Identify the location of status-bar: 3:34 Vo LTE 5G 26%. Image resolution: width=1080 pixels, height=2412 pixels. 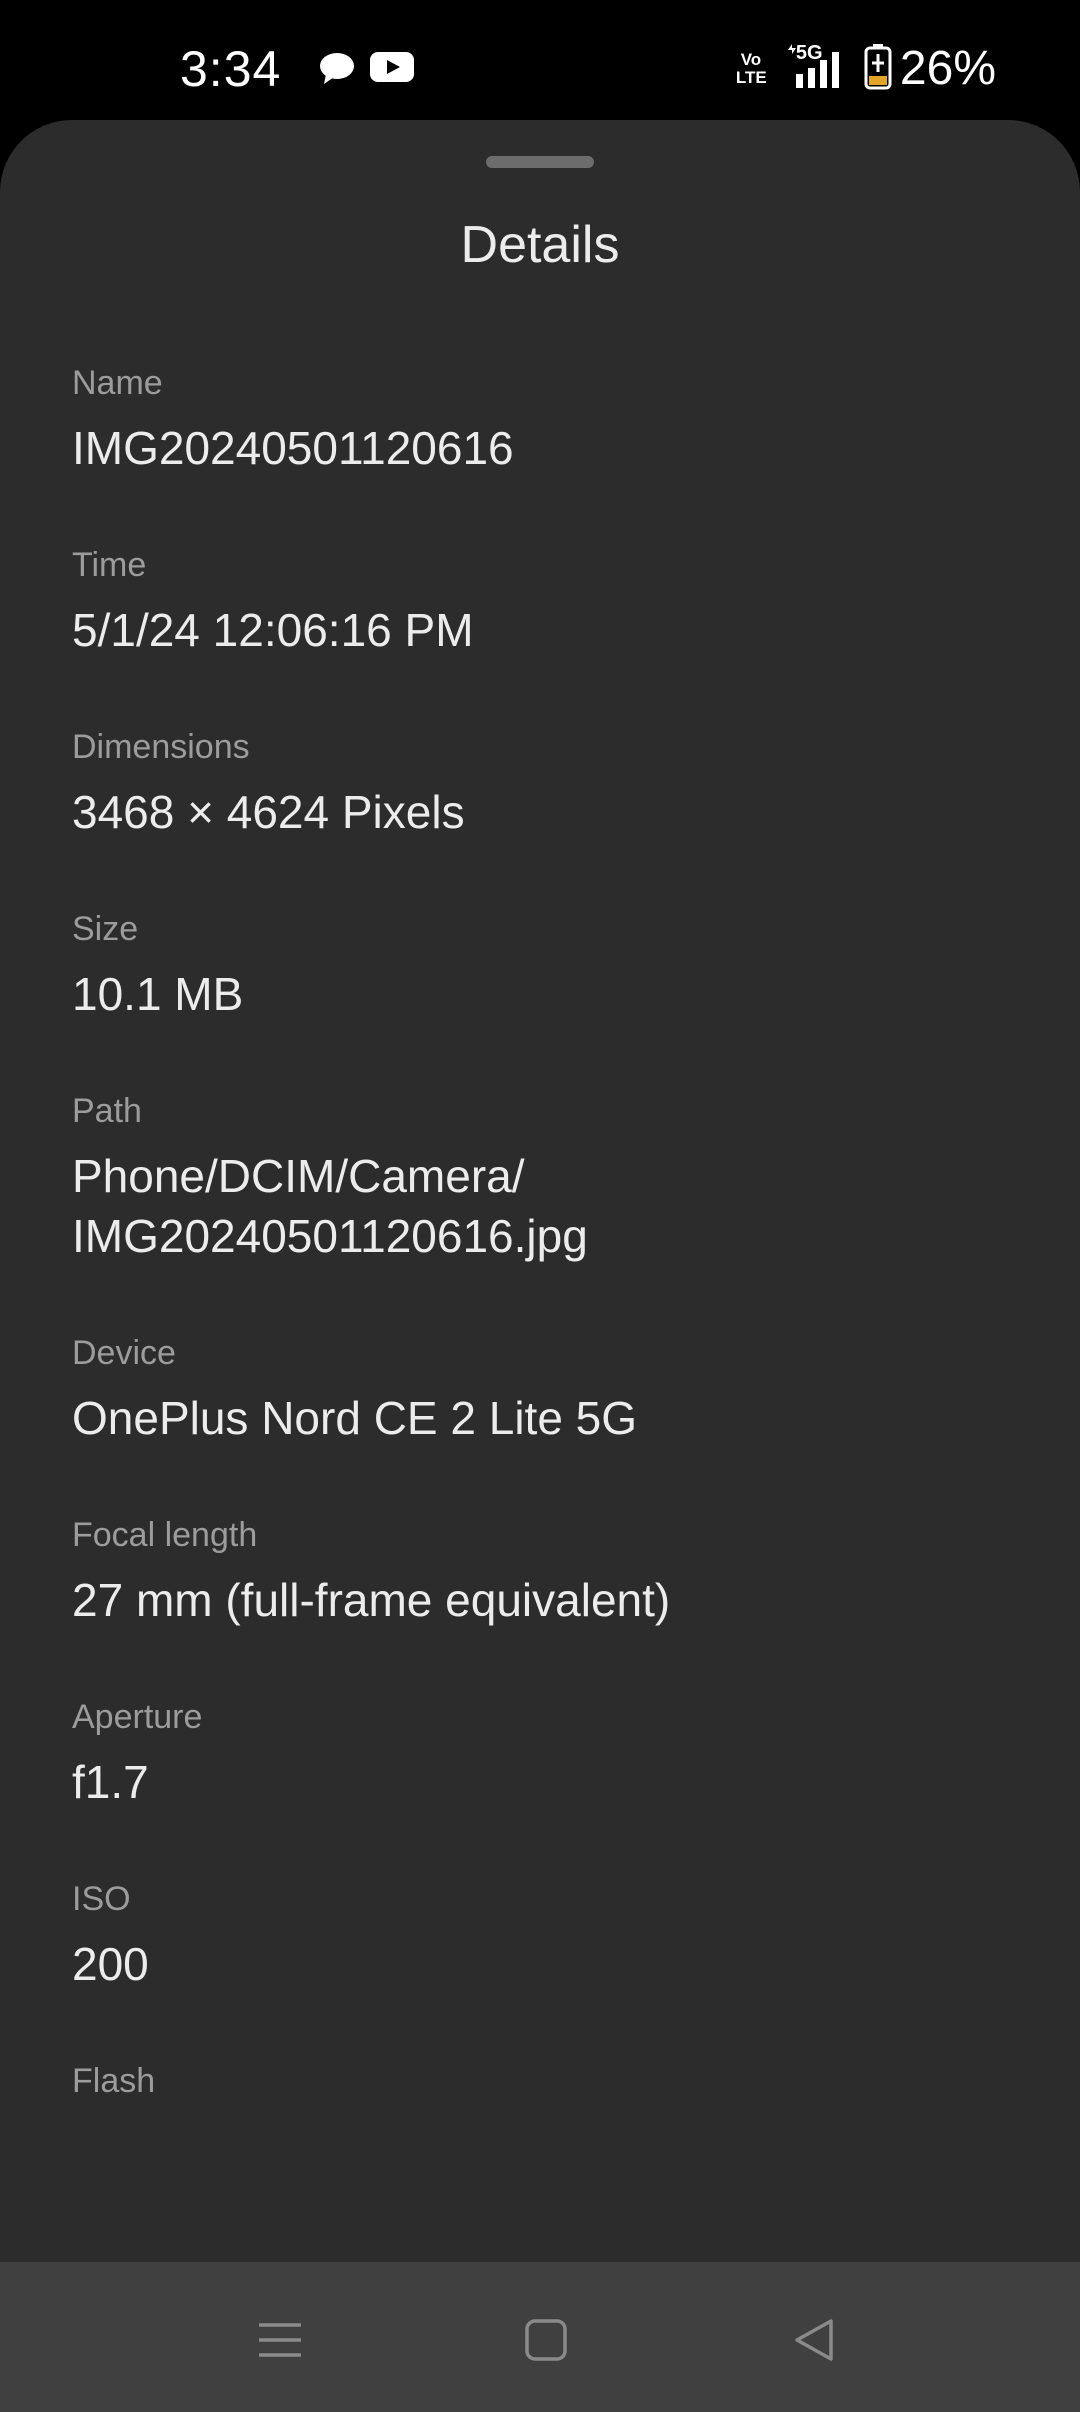
(540, 60).